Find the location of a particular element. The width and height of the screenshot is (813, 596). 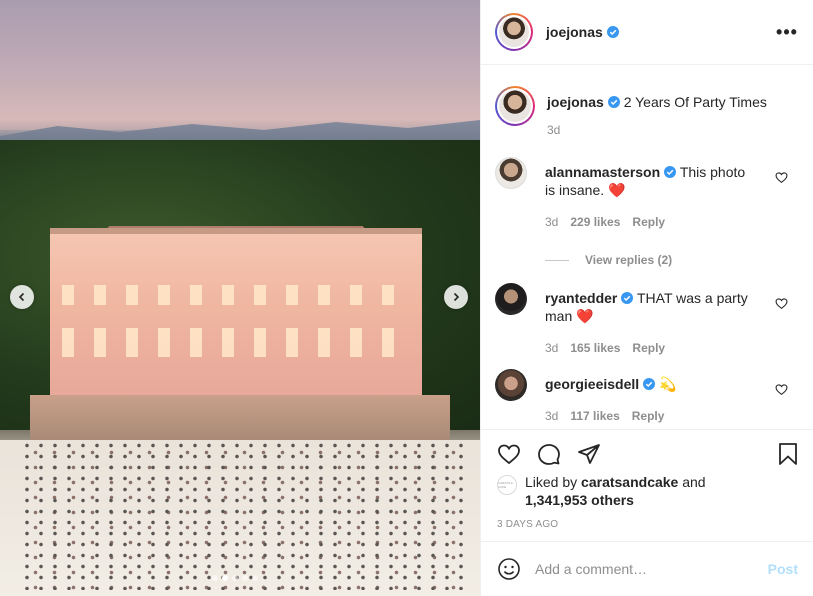

author-username: joejonas is located at coordinates (574, 32).